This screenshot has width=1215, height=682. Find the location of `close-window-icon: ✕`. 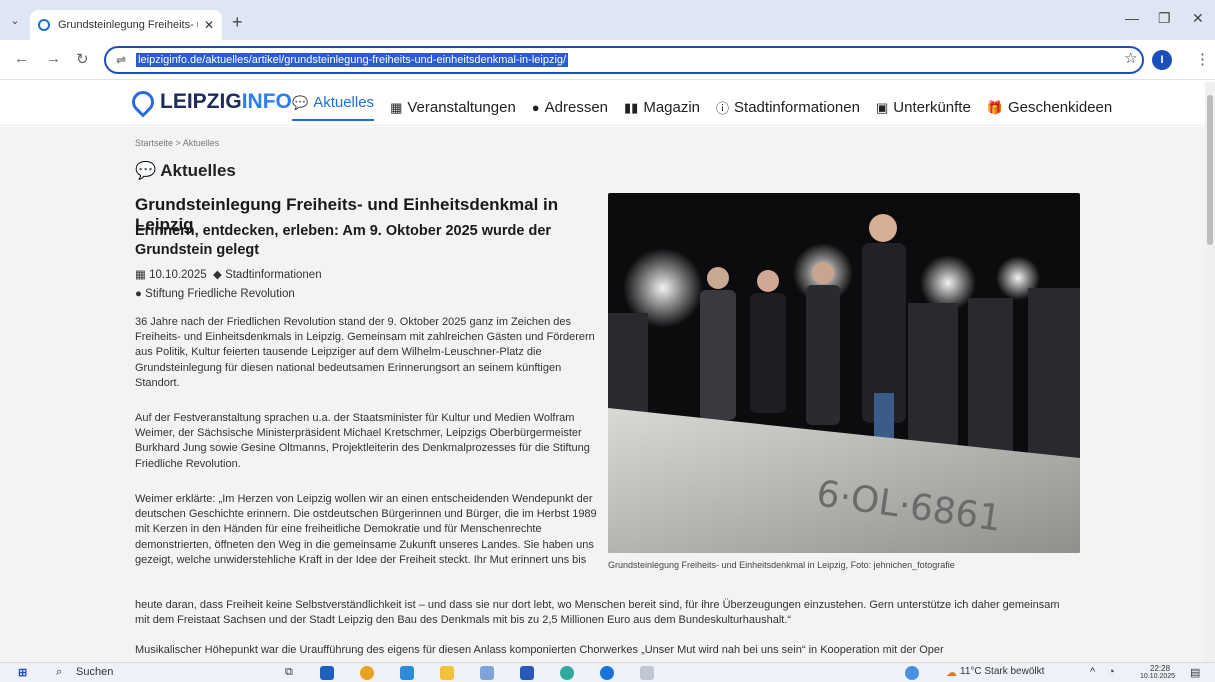

close-window-icon: ✕ is located at coordinates (1198, 18).